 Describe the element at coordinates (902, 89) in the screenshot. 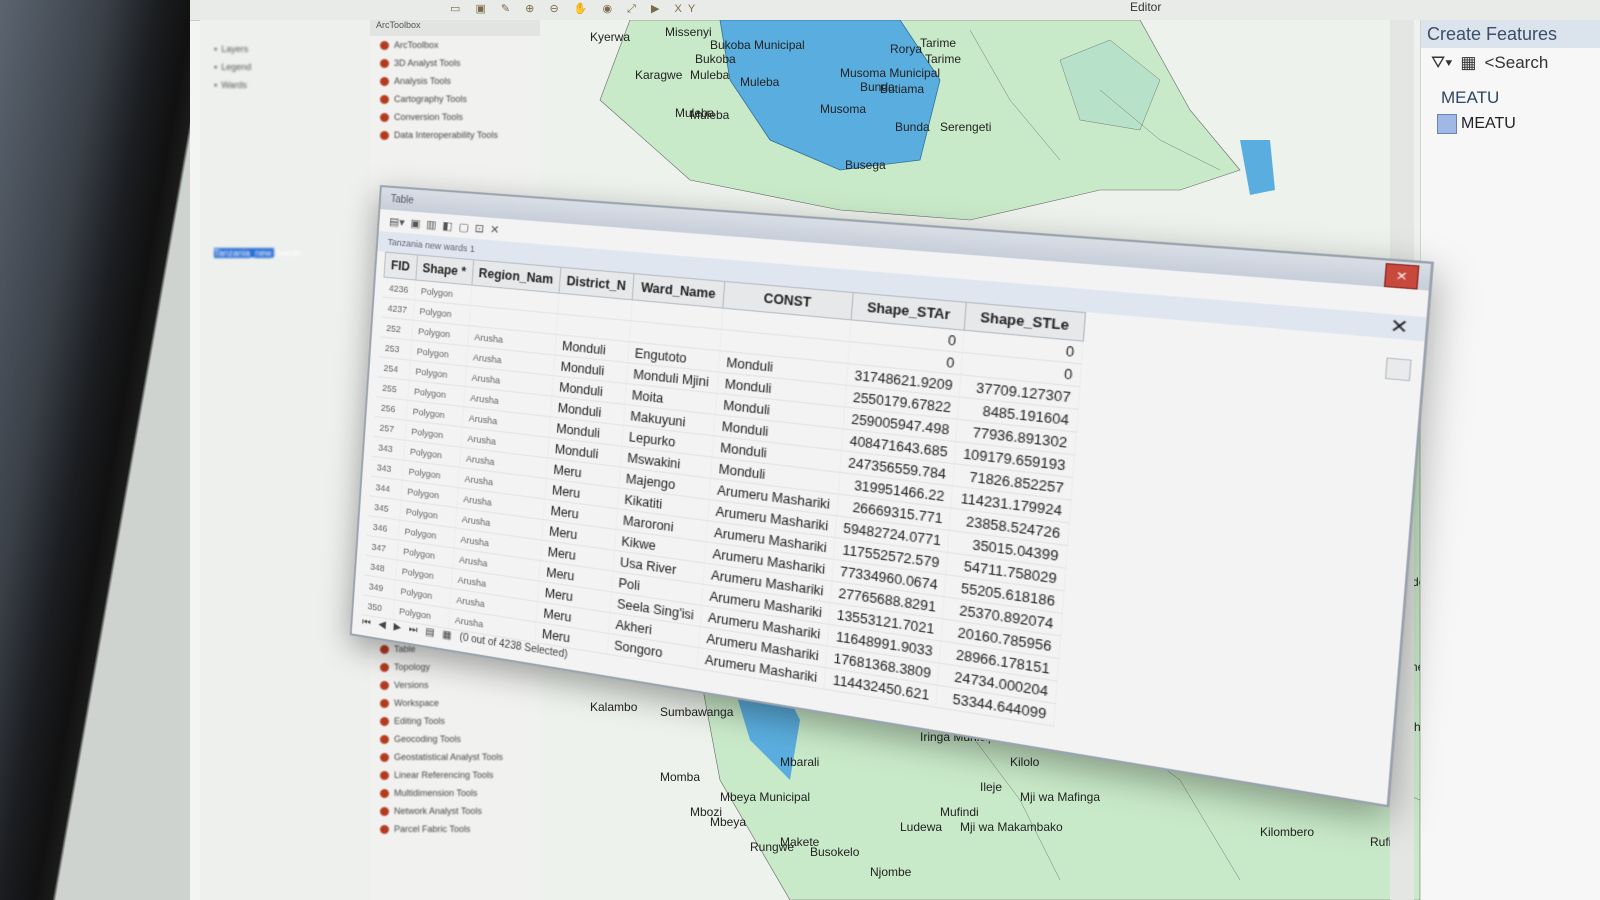

I see `map-label: Butiama` at that location.